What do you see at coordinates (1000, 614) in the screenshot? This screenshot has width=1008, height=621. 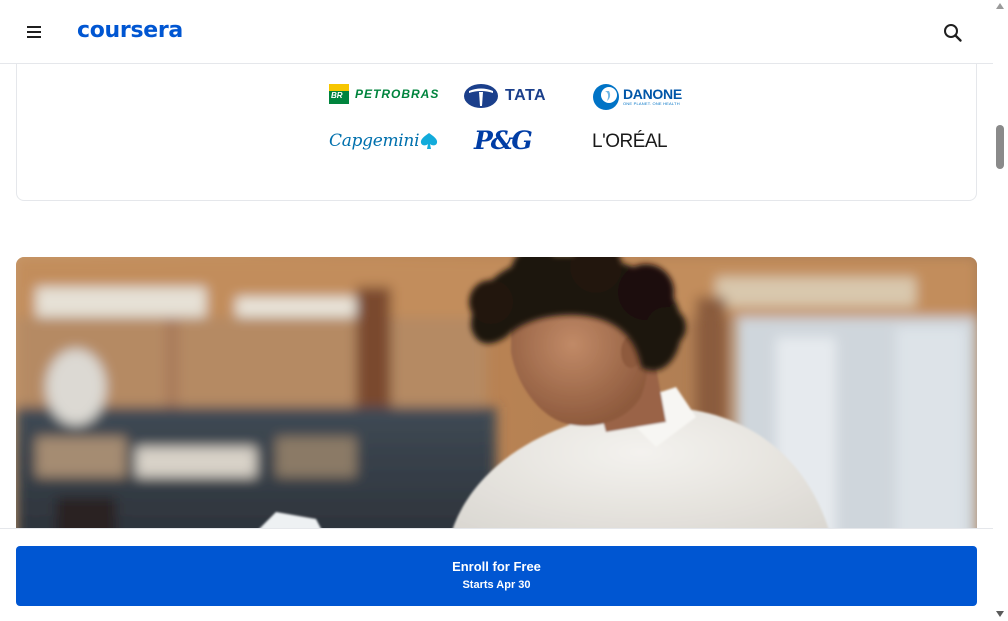 I see `scroll-down-arrow-icon` at bounding box center [1000, 614].